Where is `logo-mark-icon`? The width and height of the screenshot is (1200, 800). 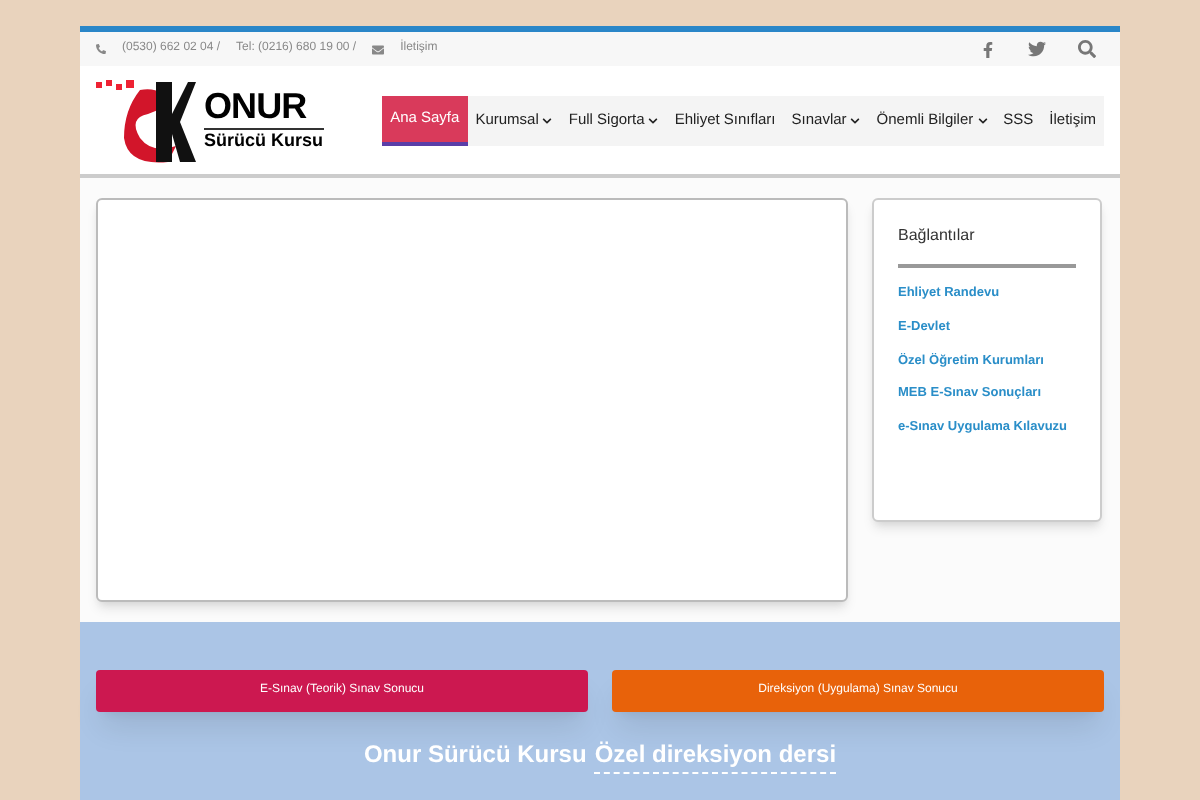 logo-mark-icon is located at coordinates (146, 120).